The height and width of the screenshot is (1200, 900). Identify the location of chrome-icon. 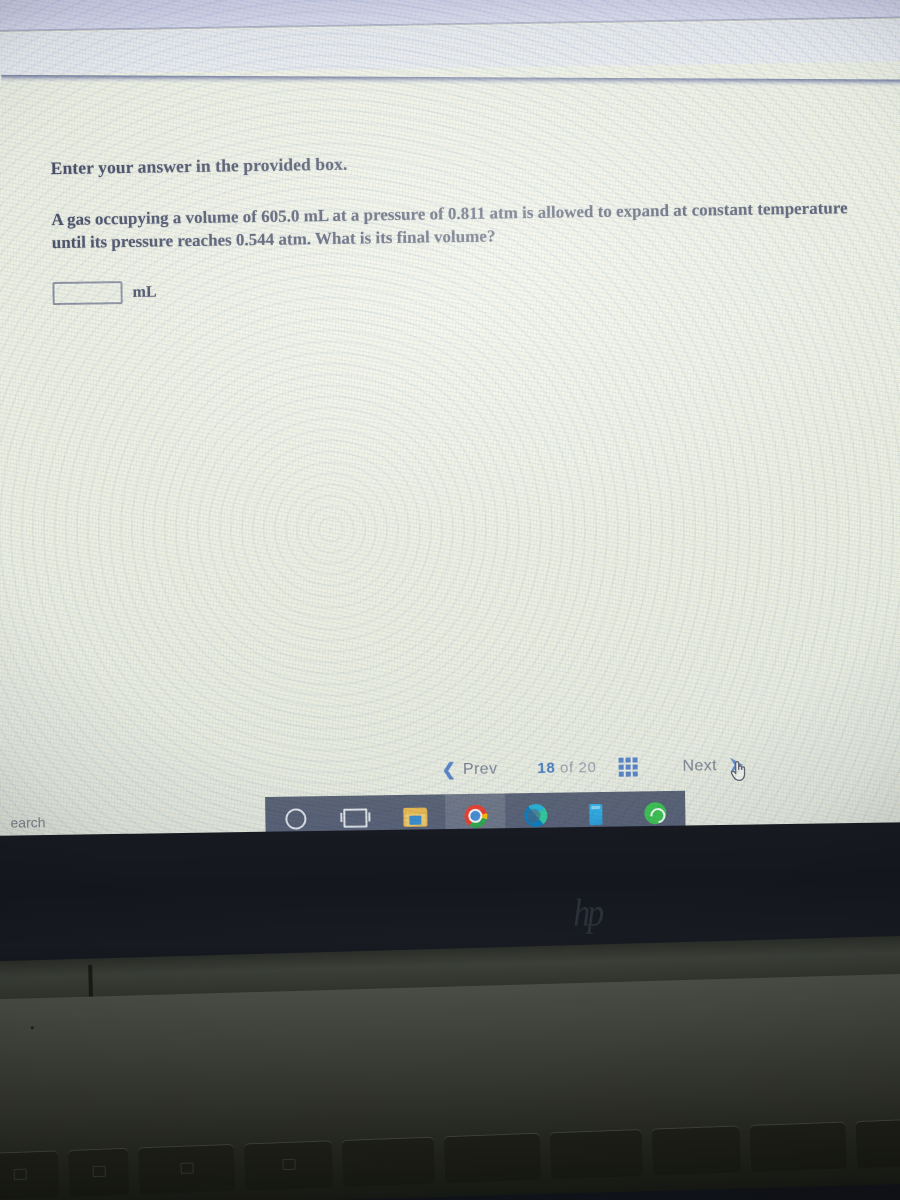
(475, 816).